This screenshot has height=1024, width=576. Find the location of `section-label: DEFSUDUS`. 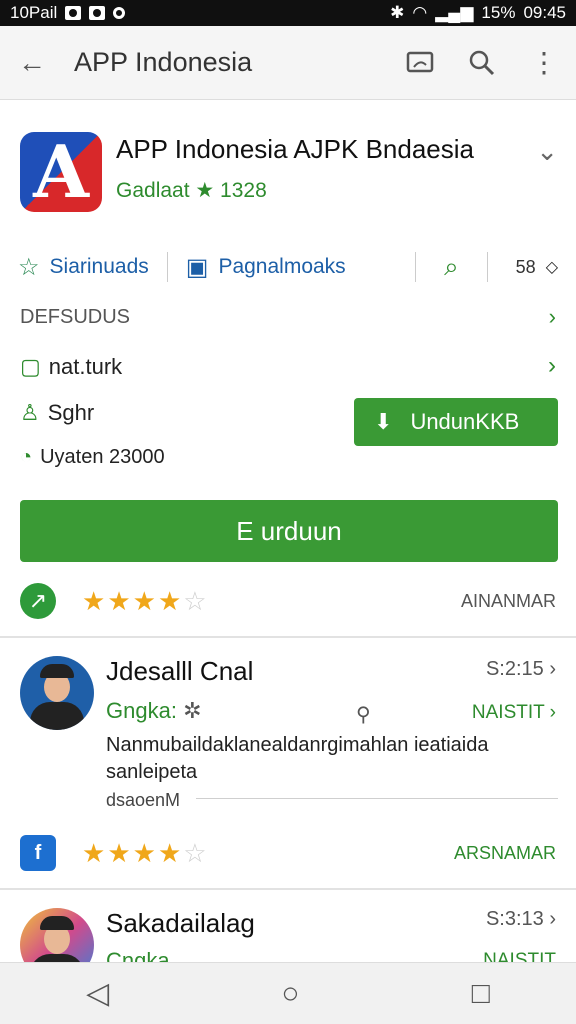

section-label: DEFSUDUS is located at coordinates (75, 317).